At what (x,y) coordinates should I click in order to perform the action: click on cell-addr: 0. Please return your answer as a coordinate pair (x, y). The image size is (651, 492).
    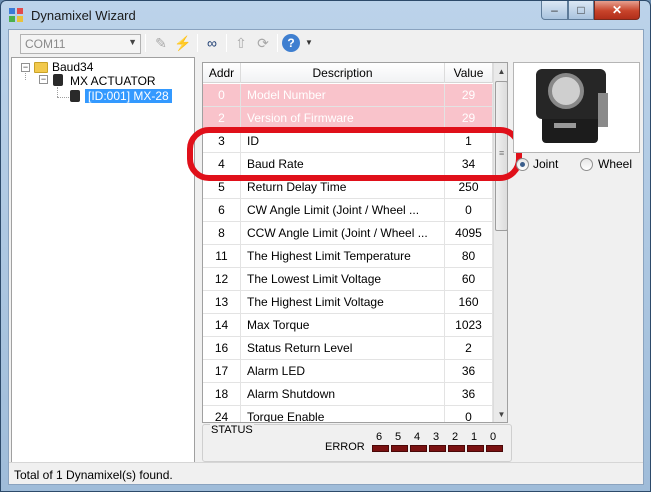
    Looking at the image, I should click on (222, 95).